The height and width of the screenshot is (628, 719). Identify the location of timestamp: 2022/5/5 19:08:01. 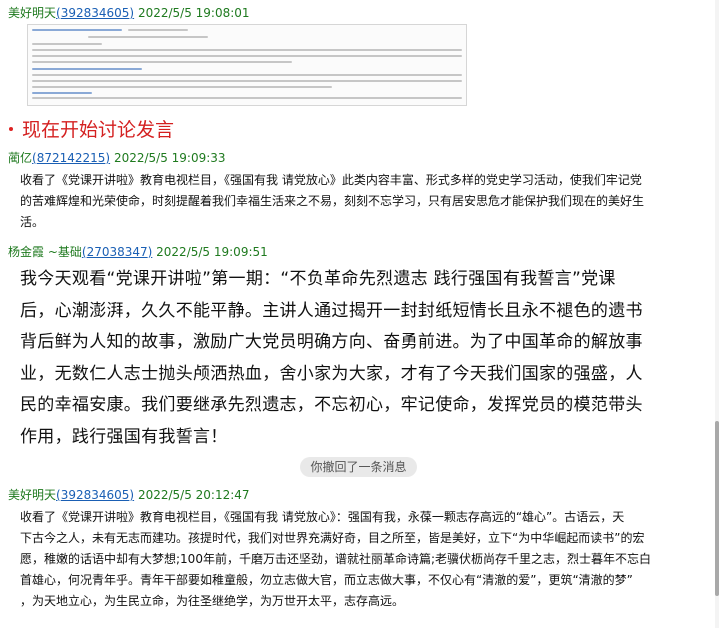
(193, 13).